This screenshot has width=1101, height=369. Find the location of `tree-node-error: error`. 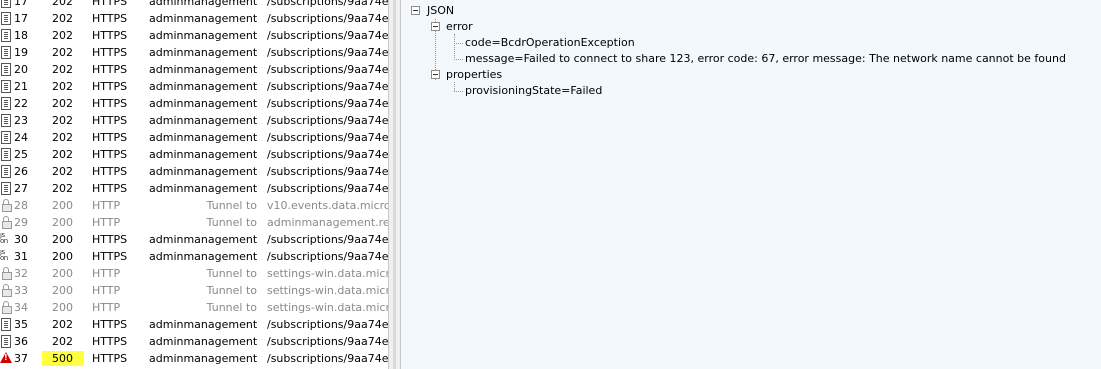

tree-node-error: error is located at coordinates (459, 27).